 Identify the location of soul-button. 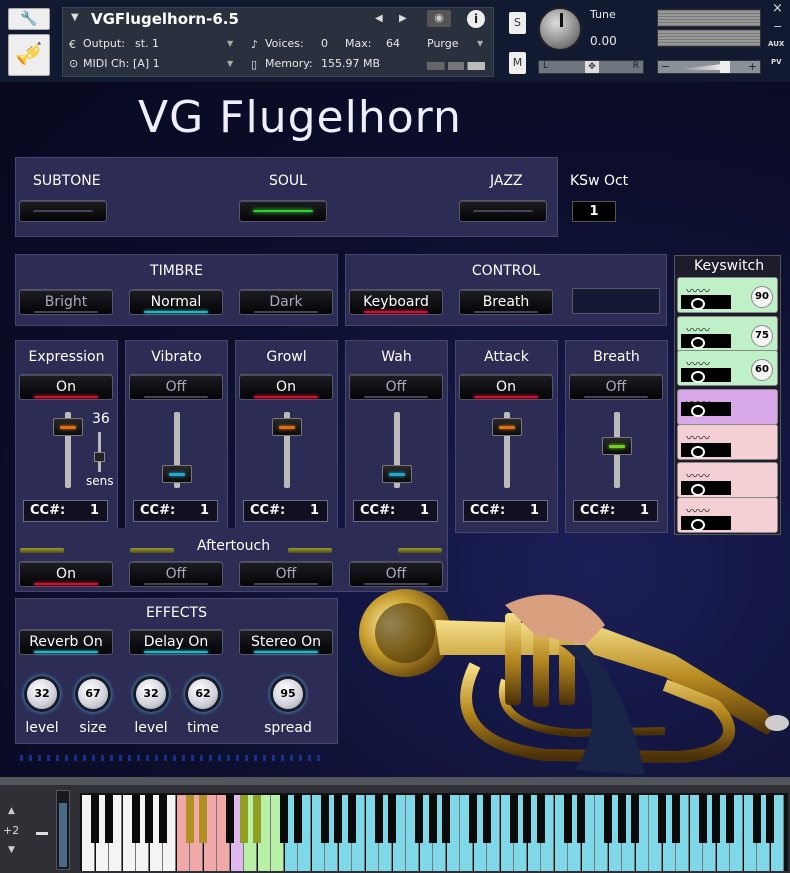
(283, 211).